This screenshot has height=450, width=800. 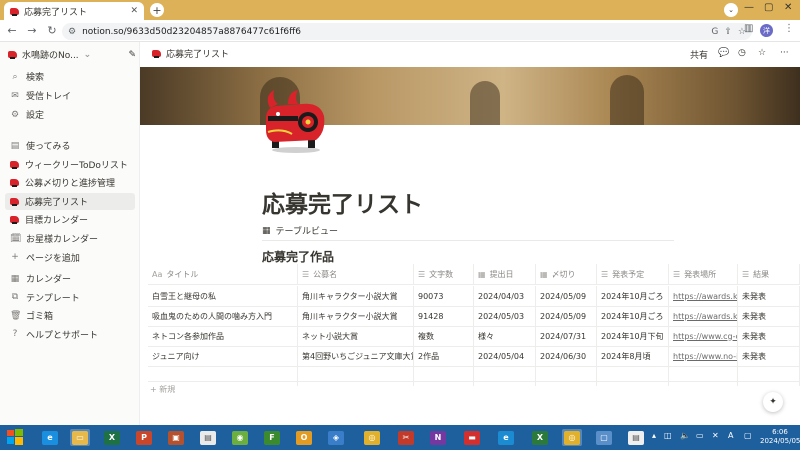 I want to click on maximize-icon: ▢, so click(x=768, y=7).